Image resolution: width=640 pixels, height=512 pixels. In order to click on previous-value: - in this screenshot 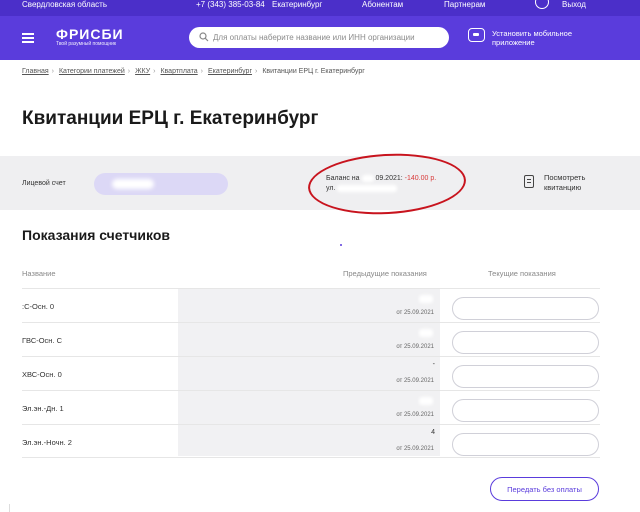, I will do `click(433, 364)`.